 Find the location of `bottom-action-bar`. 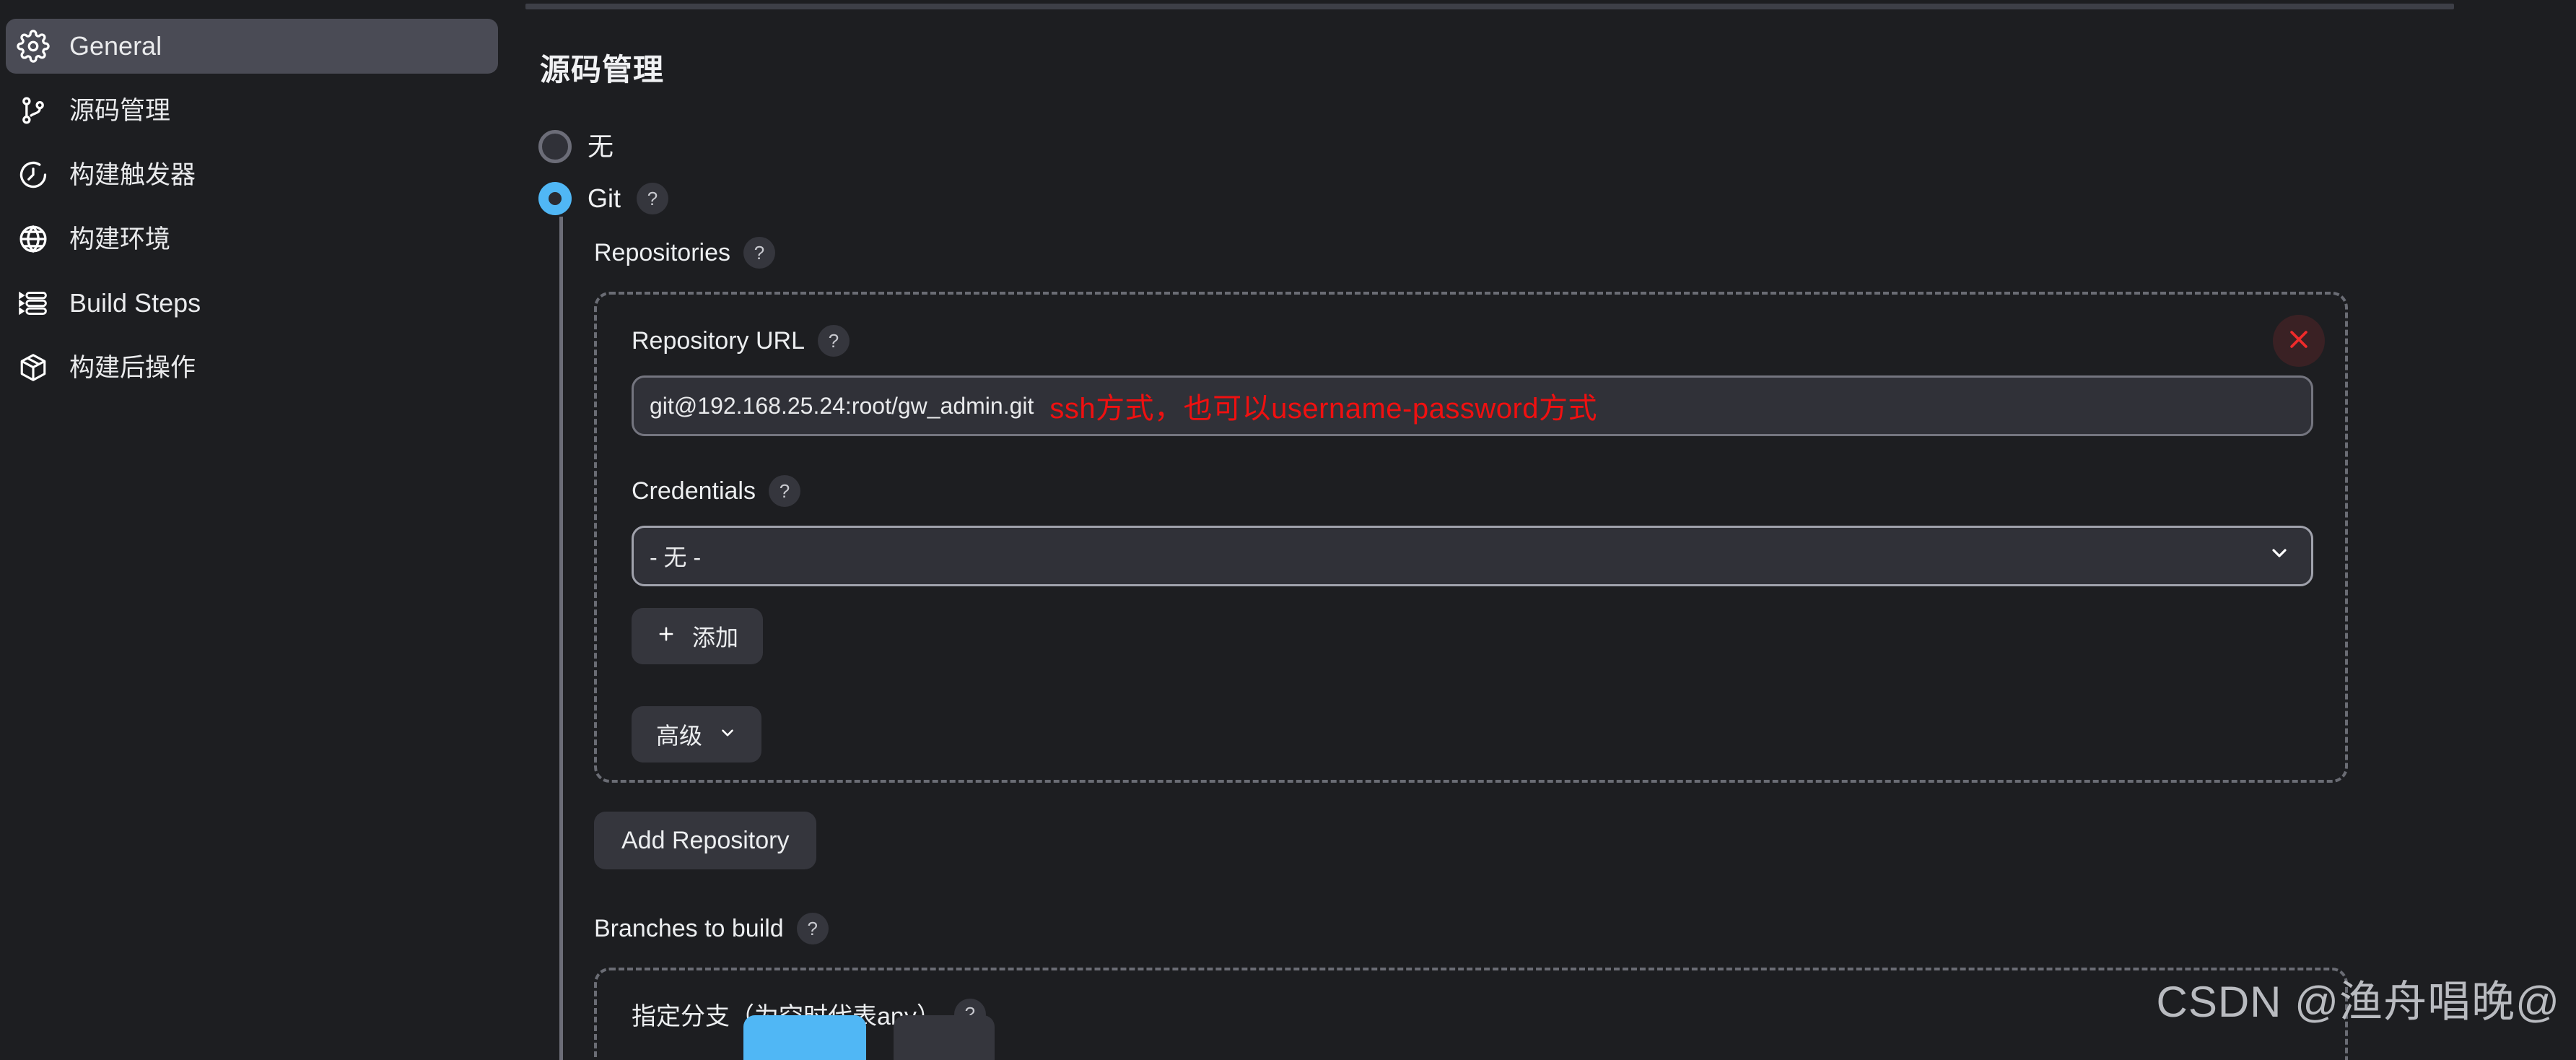

bottom-action-bar is located at coordinates (869, 1037).